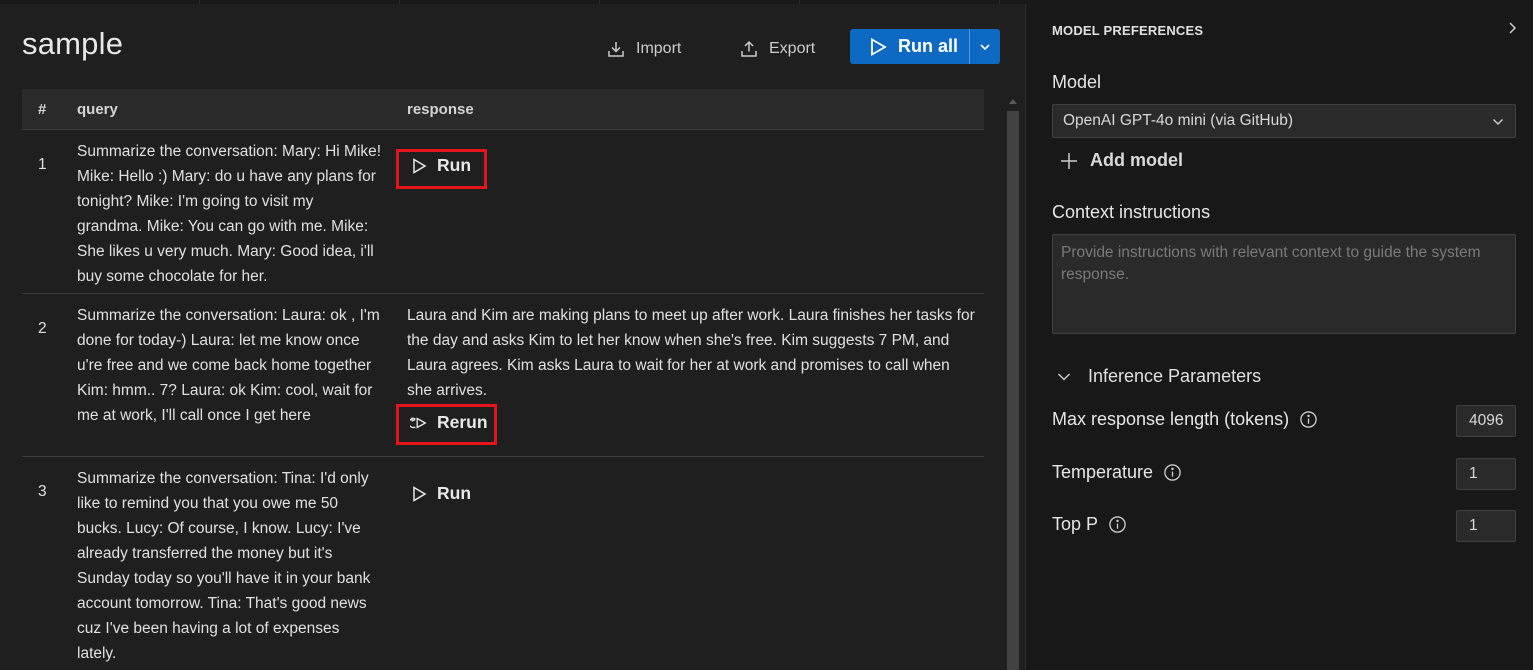 Image resolution: width=1533 pixels, height=670 pixels. I want to click on run-label: Run, so click(454, 493).